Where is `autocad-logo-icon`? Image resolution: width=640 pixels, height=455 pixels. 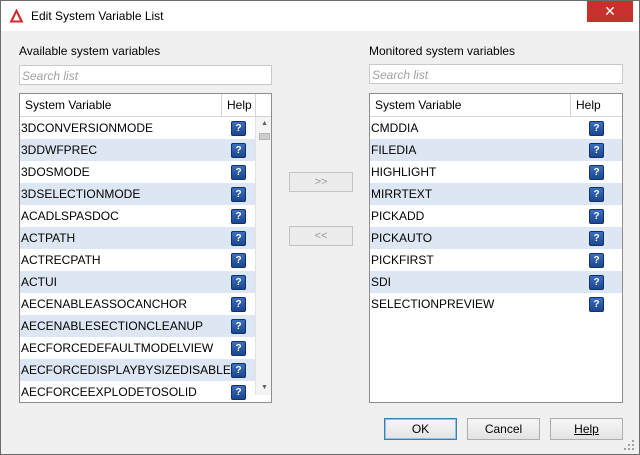 autocad-logo-icon is located at coordinates (16, 15).